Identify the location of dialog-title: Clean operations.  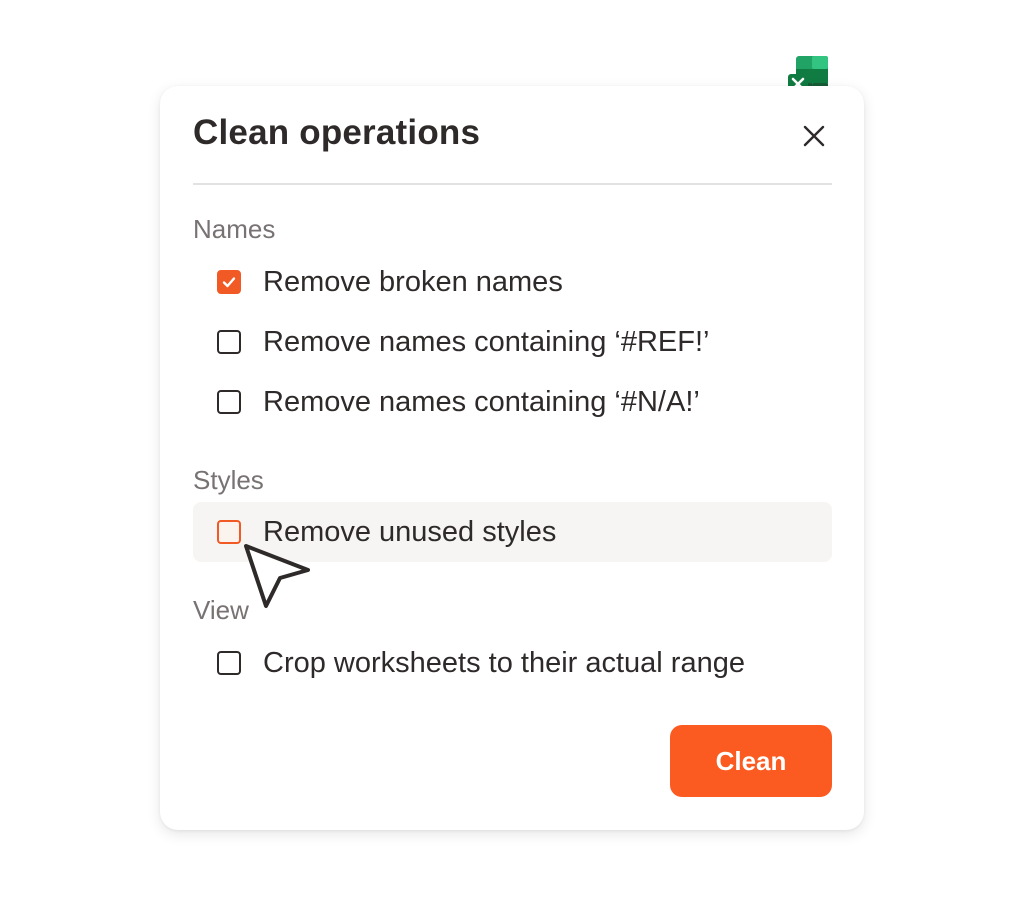
(337, 132).